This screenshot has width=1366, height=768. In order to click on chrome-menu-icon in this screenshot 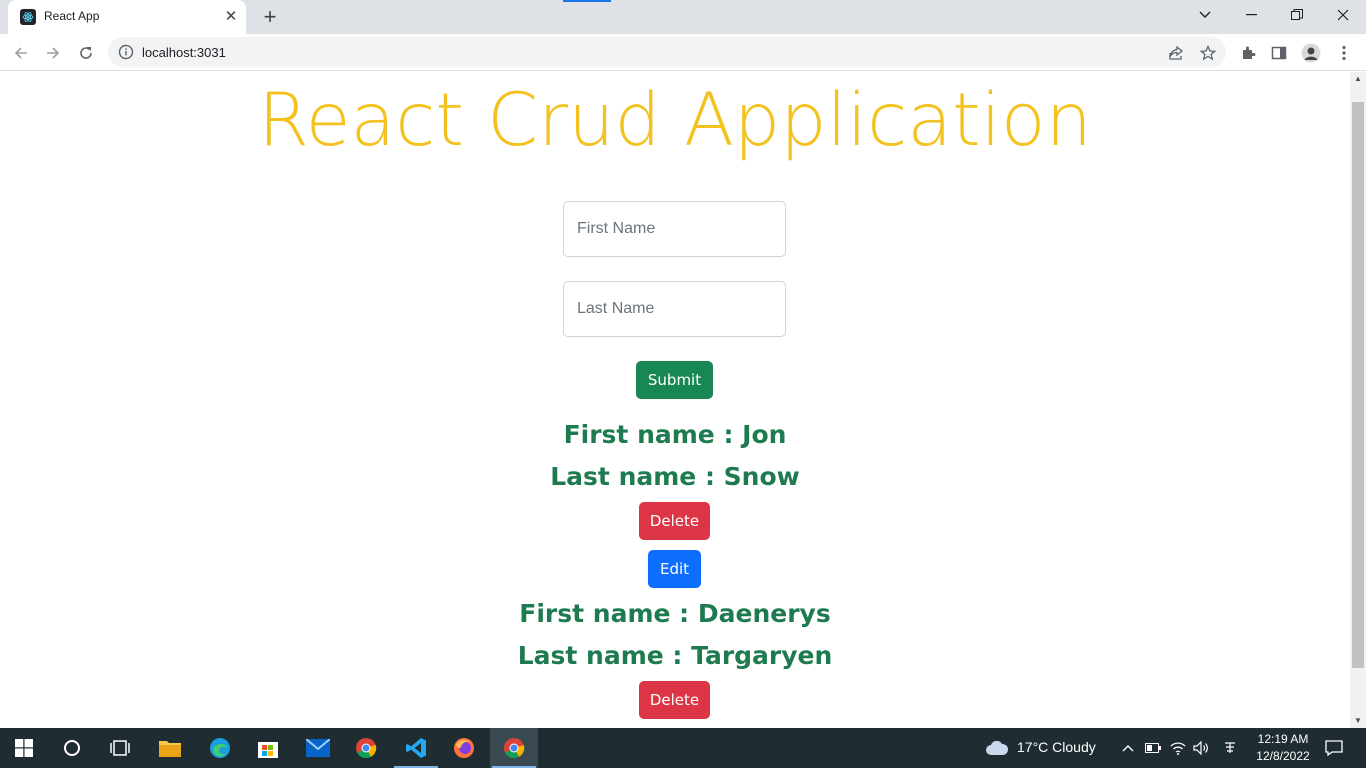, I will do `click(1344, 53)`.